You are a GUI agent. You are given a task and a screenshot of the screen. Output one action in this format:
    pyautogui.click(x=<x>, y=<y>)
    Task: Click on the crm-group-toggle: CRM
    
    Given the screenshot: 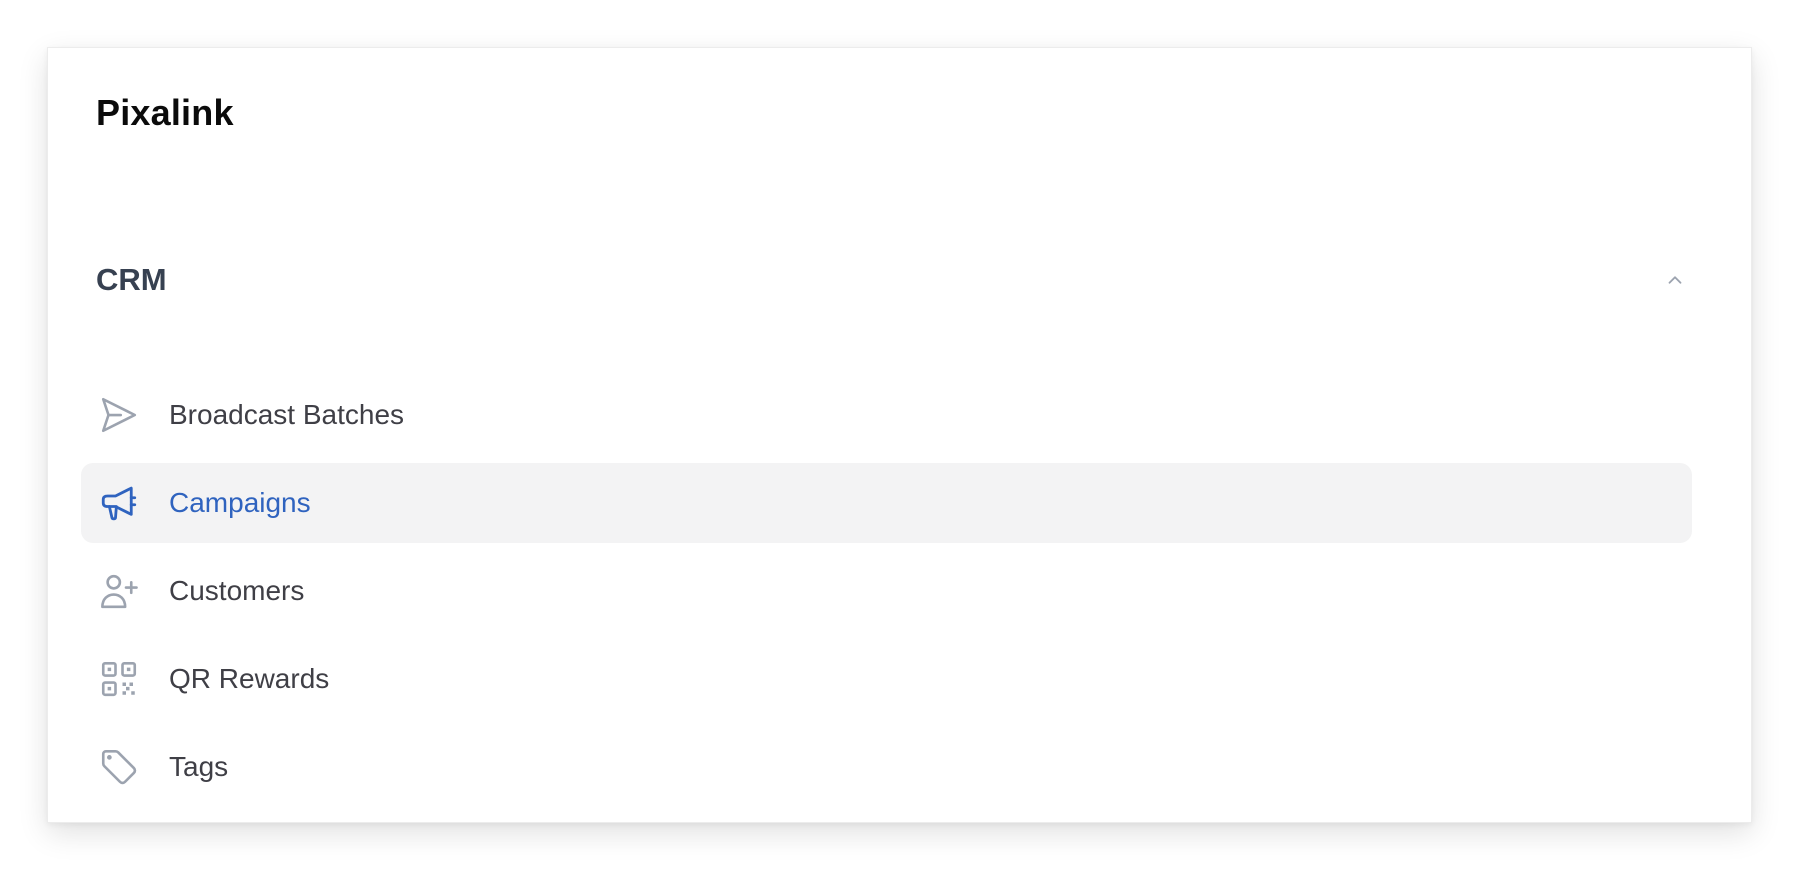 What is the action you would take?
    pyautogui.click(x=908, y=280)
    